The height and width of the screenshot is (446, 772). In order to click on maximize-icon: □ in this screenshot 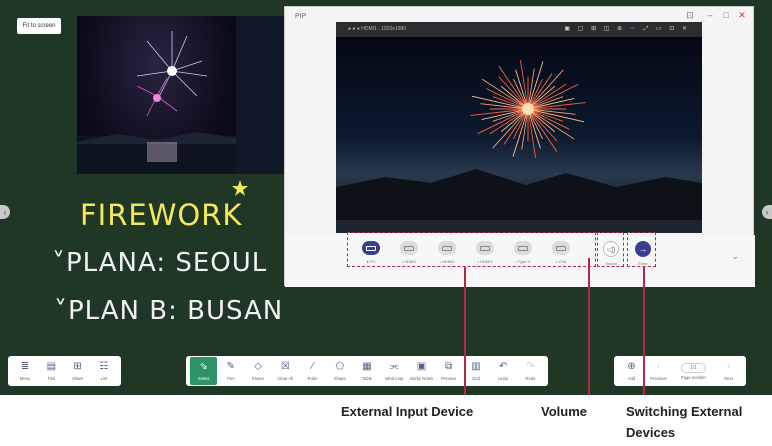, I will do `click(726, 15)`.